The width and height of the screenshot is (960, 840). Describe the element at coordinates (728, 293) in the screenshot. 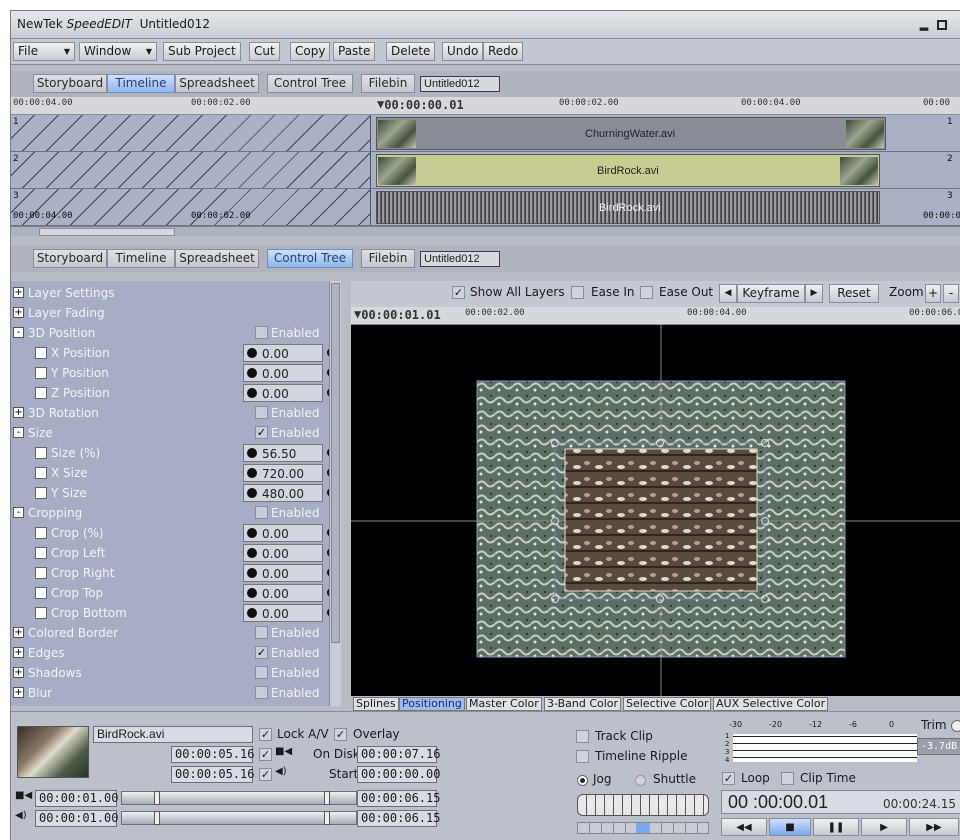

I see `prev-keyframe-button: ◀` at that location.